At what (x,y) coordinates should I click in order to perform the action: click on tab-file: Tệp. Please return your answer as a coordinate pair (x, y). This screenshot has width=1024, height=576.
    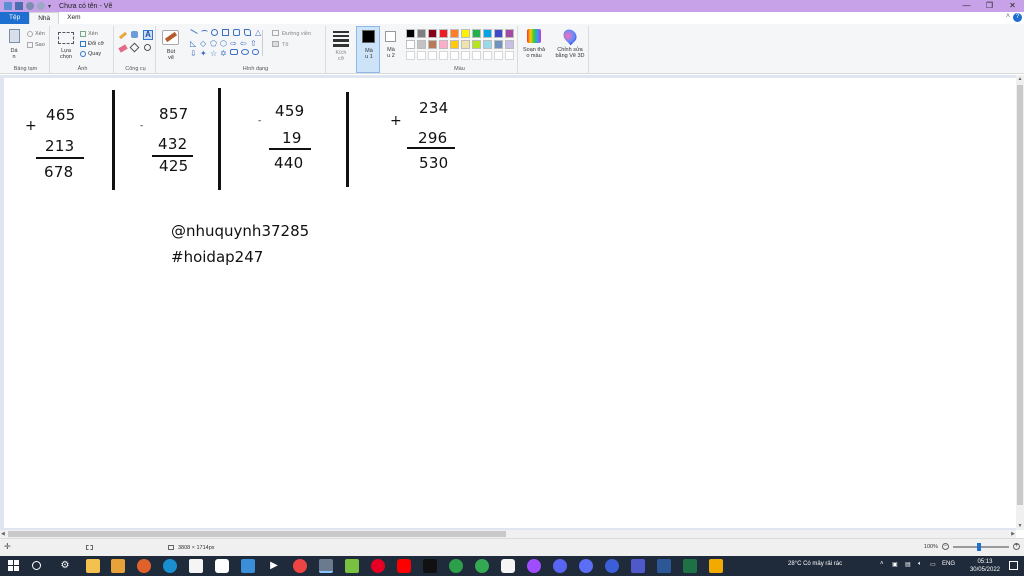
    Looking at the image, I should click on (15, 18).